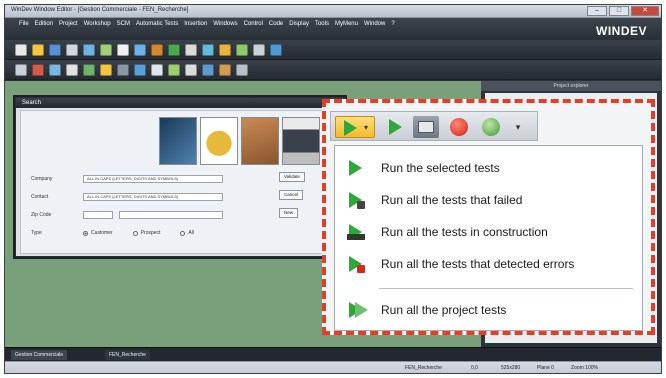 Image resolution: width=666 pixels, height=378 pixels. What do you see at coordinates (106, 50) in the screenshot?
I see `copy-icon` at bounding box center [106, 50].